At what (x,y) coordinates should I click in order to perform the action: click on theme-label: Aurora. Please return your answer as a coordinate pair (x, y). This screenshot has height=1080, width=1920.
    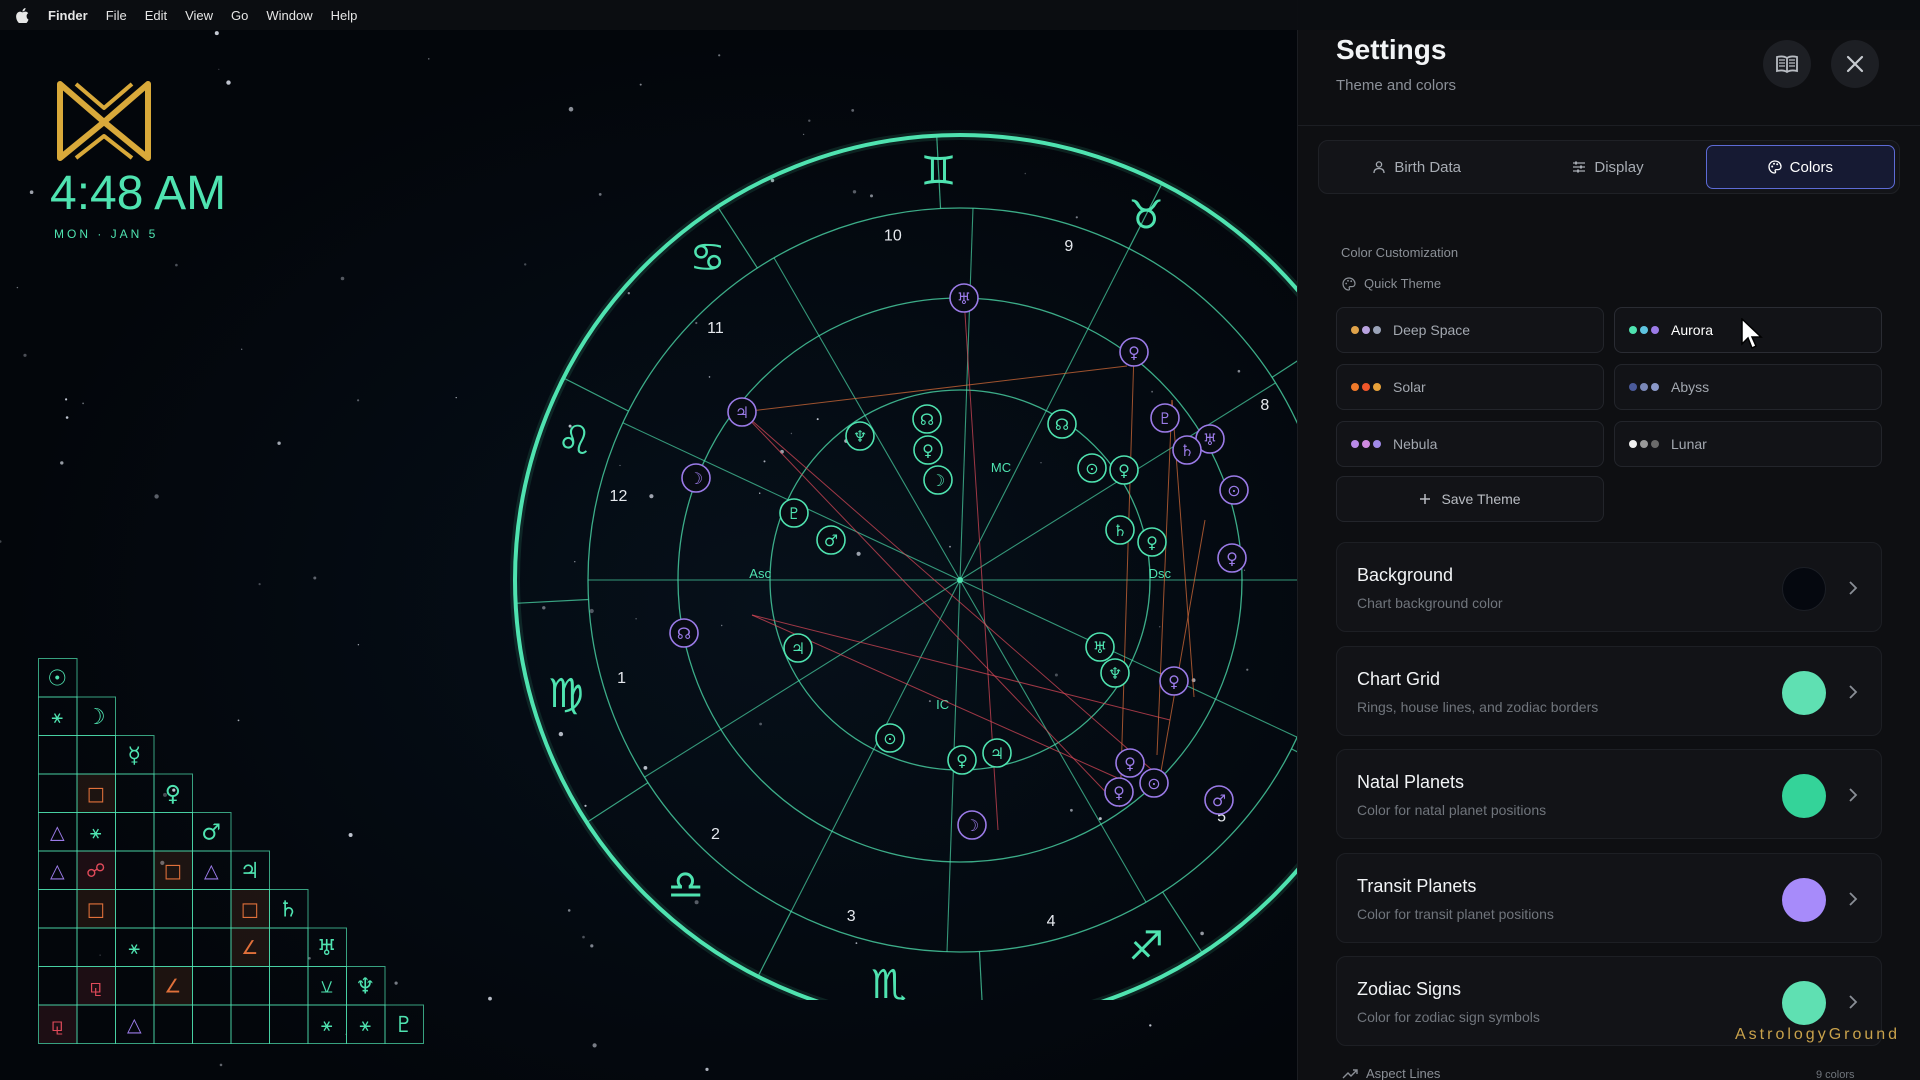
    Looking at the image, I should click on (1692, 330).